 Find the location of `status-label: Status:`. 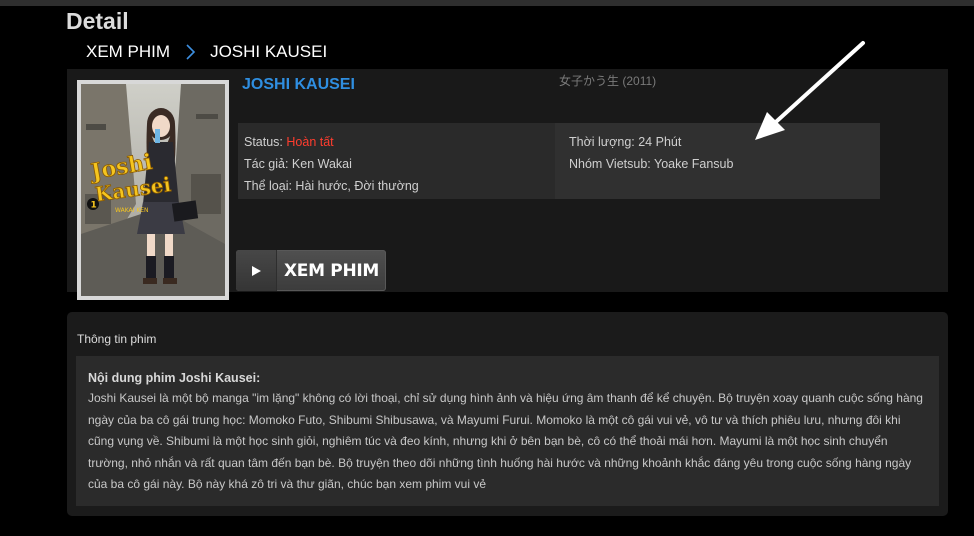

status-label: Status: is located at coordinates (263, 142).